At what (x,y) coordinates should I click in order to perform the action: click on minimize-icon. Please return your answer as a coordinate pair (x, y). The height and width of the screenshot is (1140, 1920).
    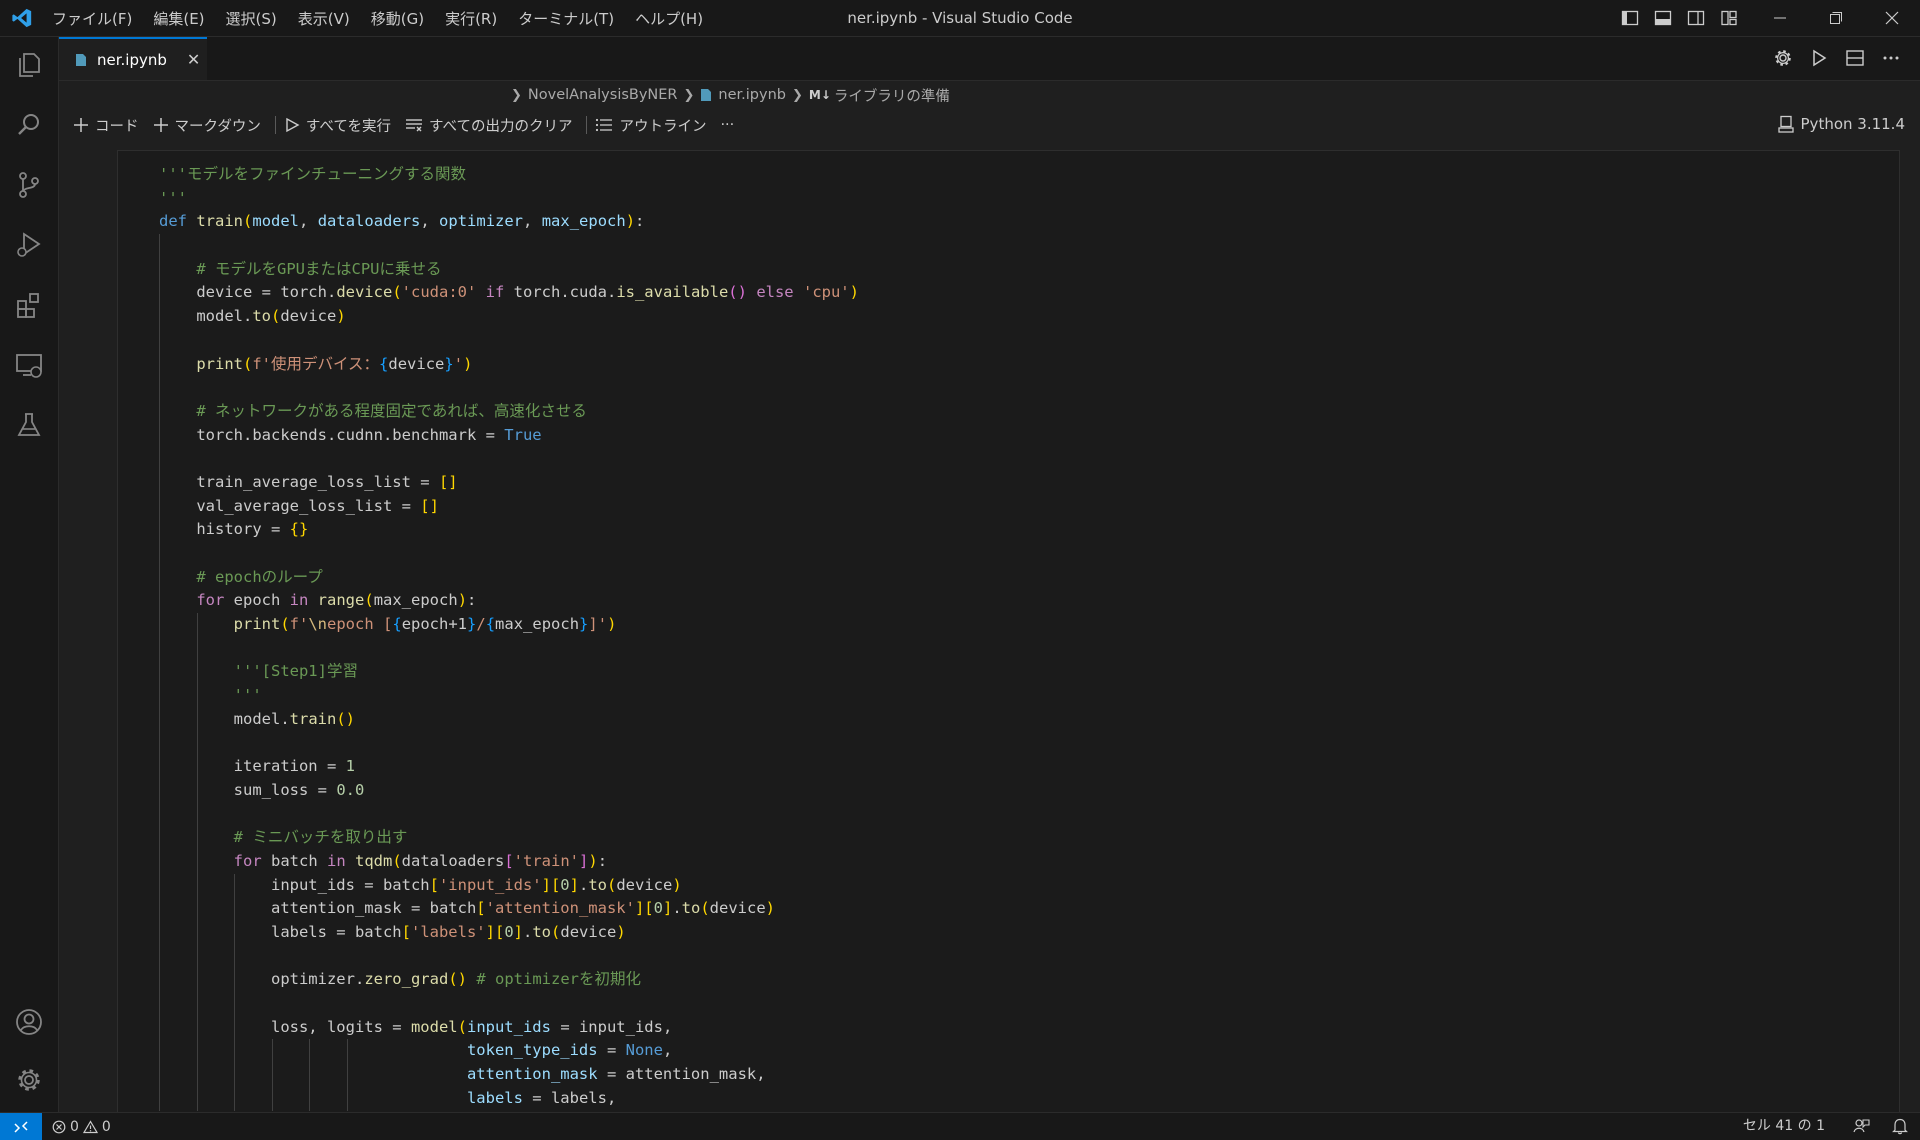
    Looking at the image, I should click on (1780, 18).